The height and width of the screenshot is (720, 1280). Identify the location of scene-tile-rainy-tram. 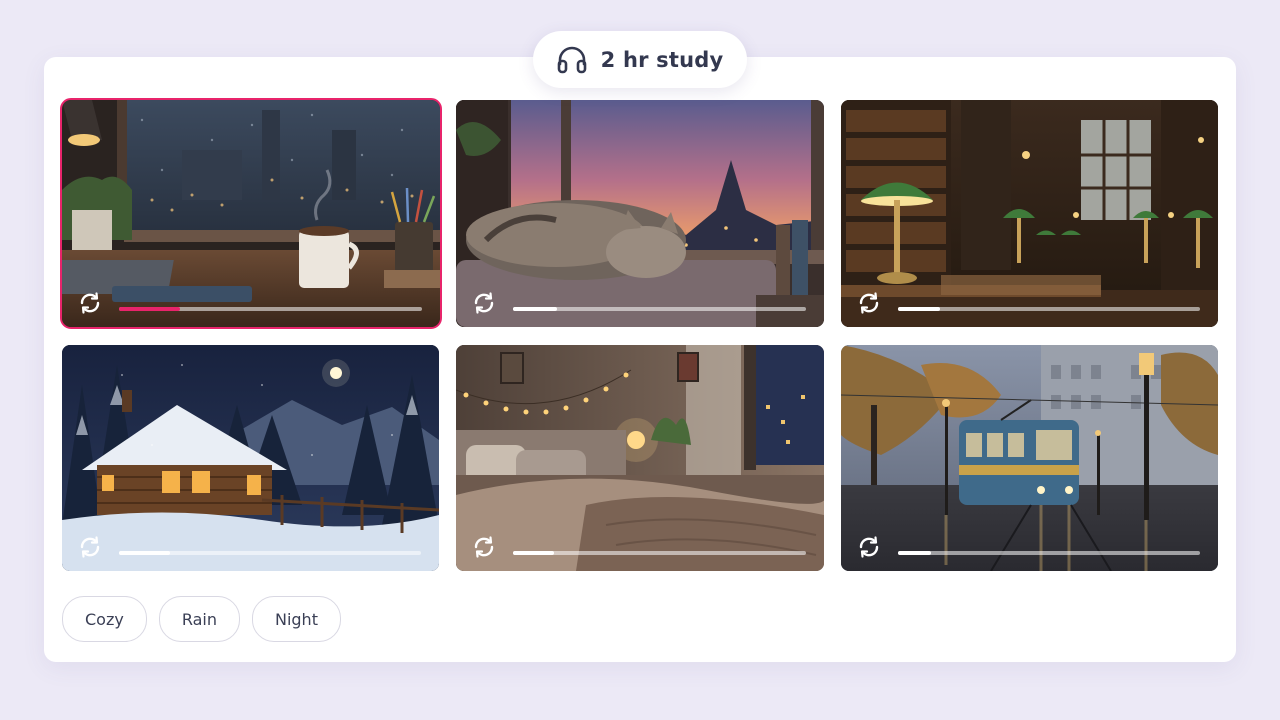
(1029, 458).